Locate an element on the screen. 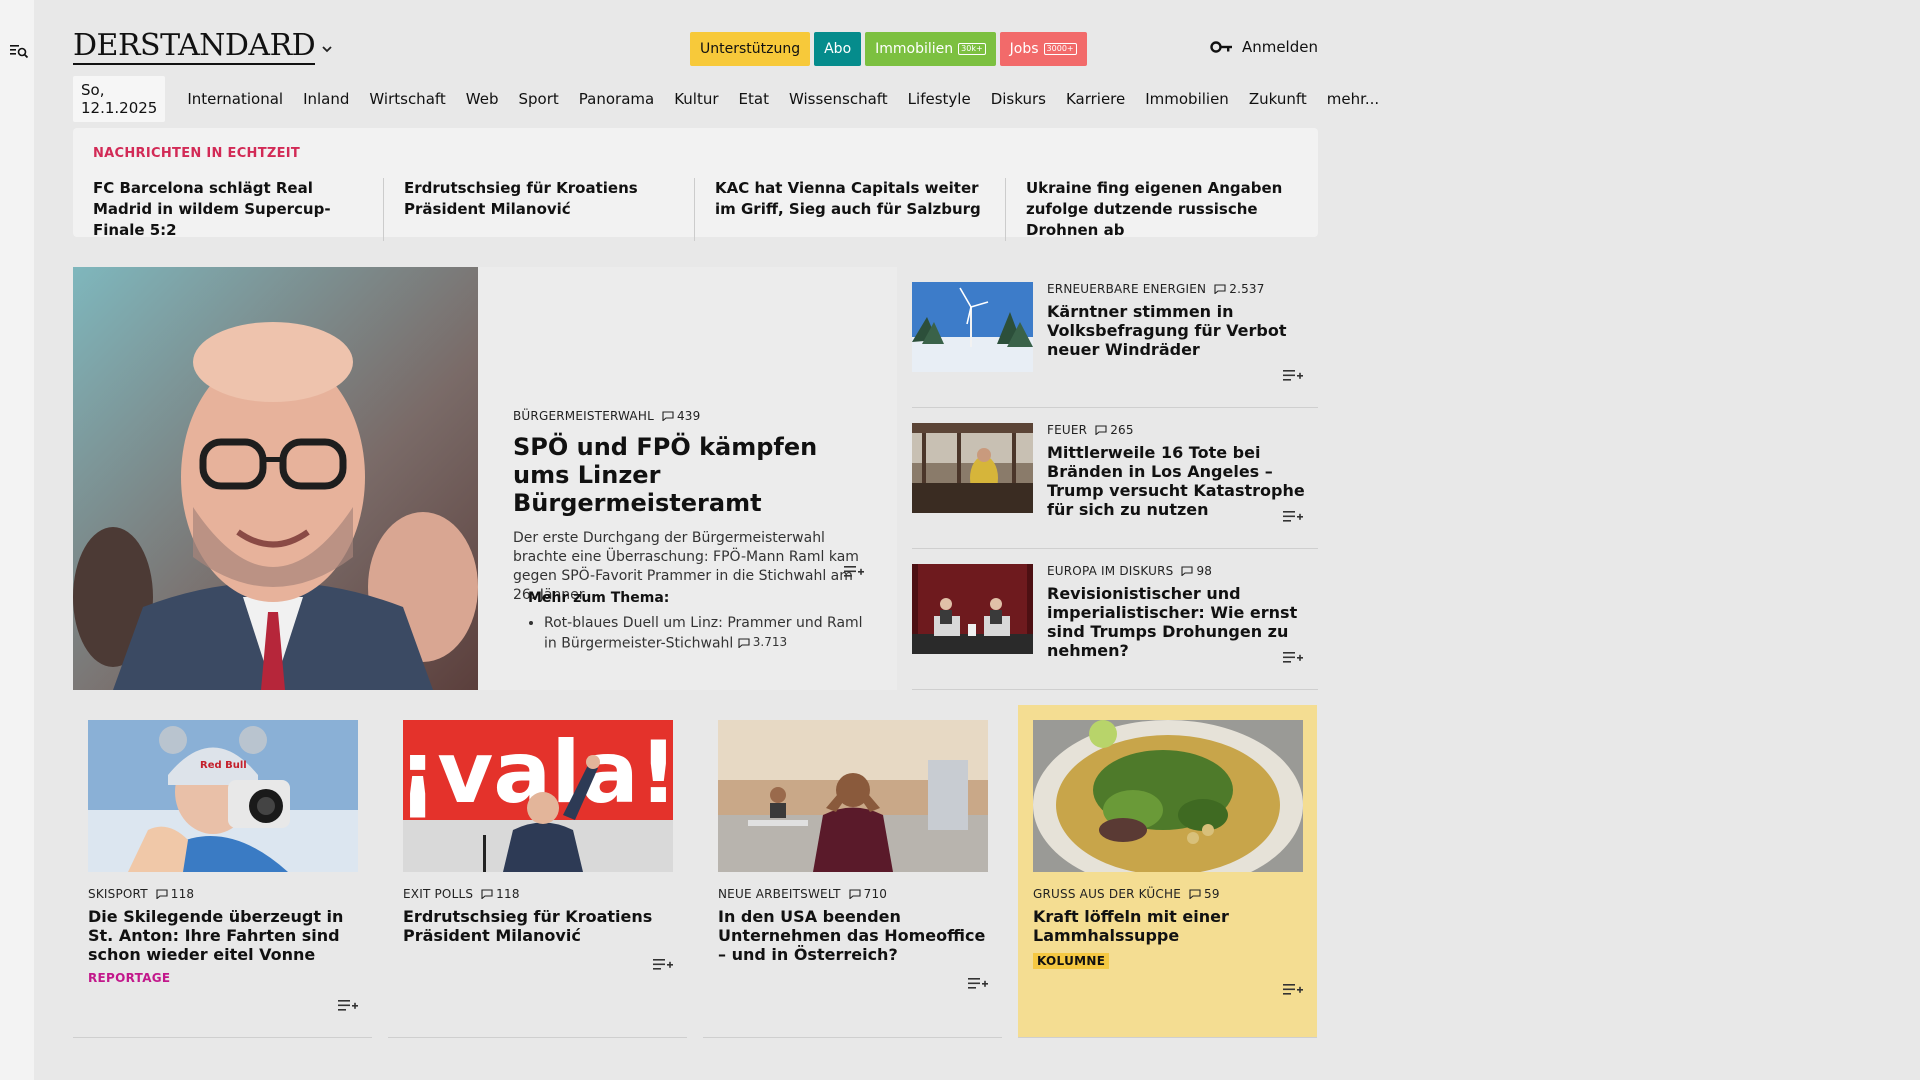 This screenshot has width=1920, height=1080. jobs-button: Jobs 3000+ is located at coordinates (1043, 49).